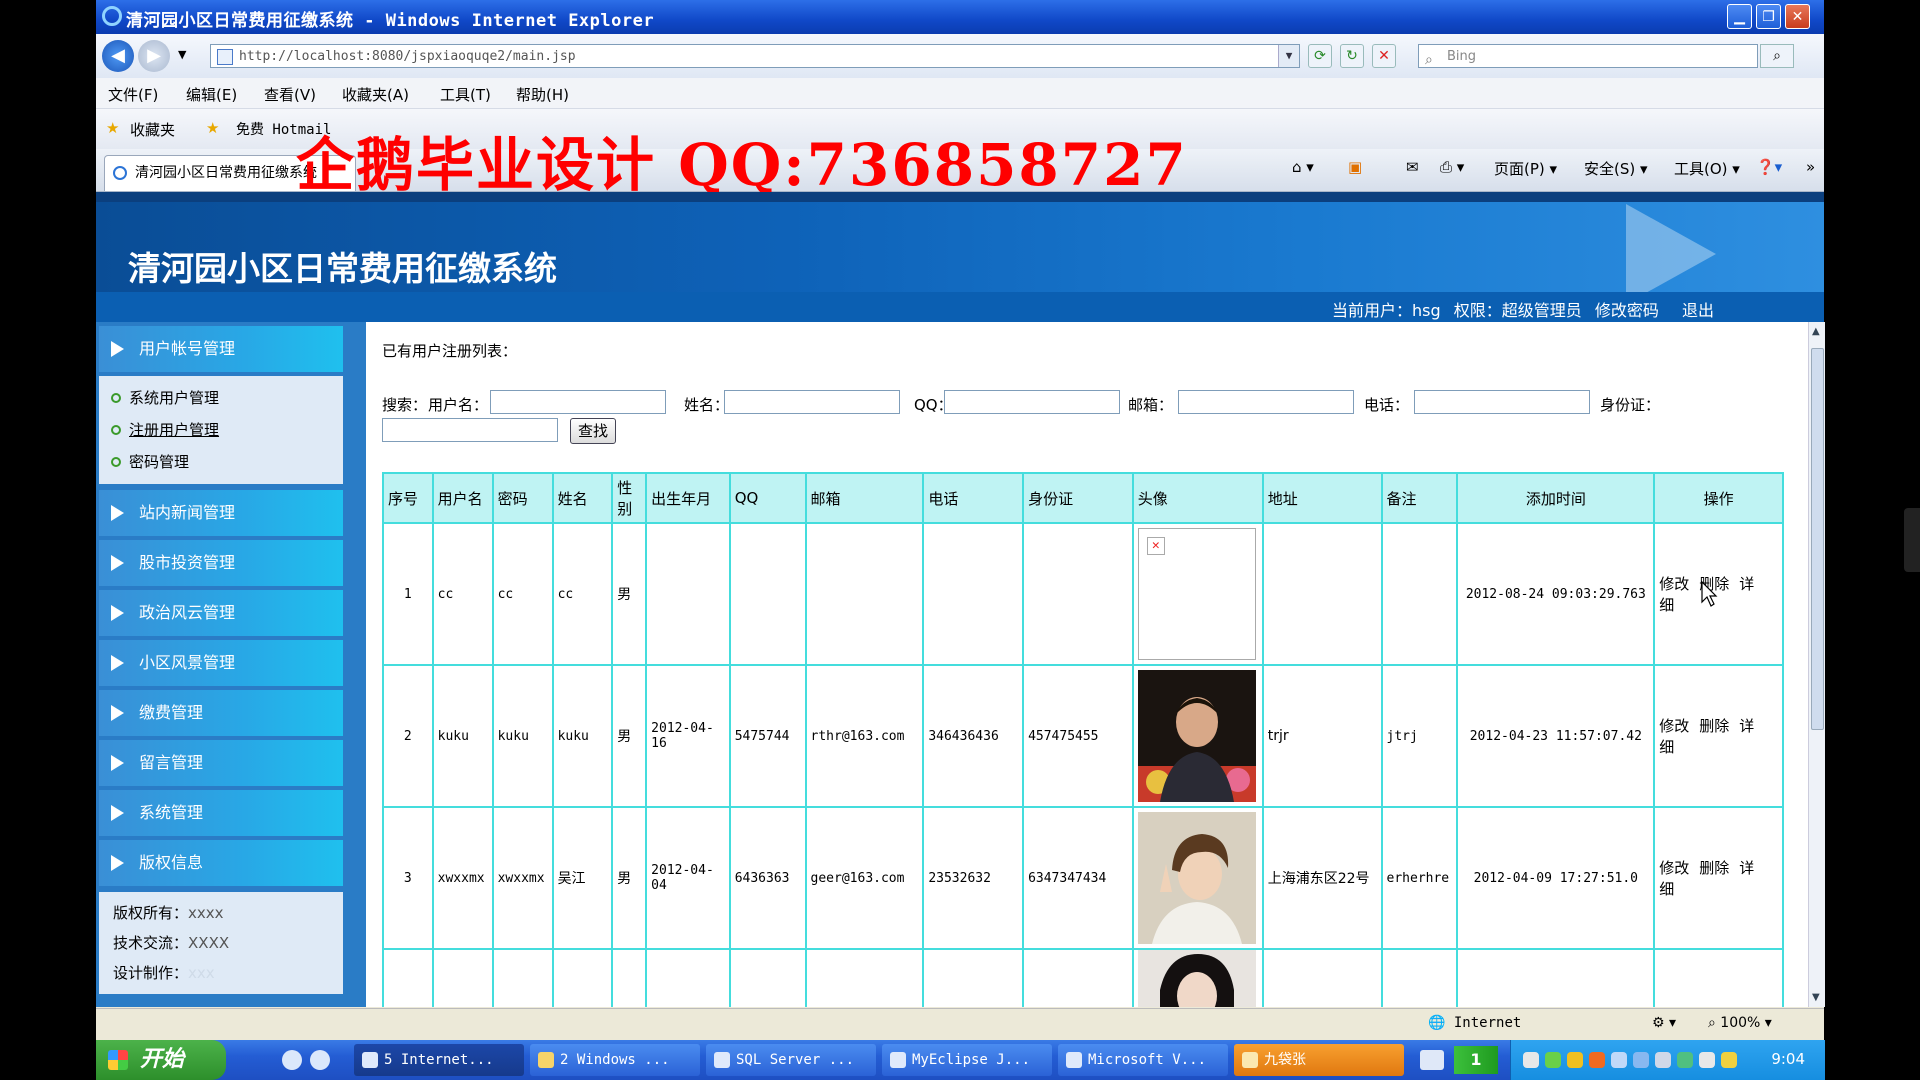 The width and height of the screenshot is (1920, 1080). I want to click on help-icon: ❓▾, so click(1769, 167).